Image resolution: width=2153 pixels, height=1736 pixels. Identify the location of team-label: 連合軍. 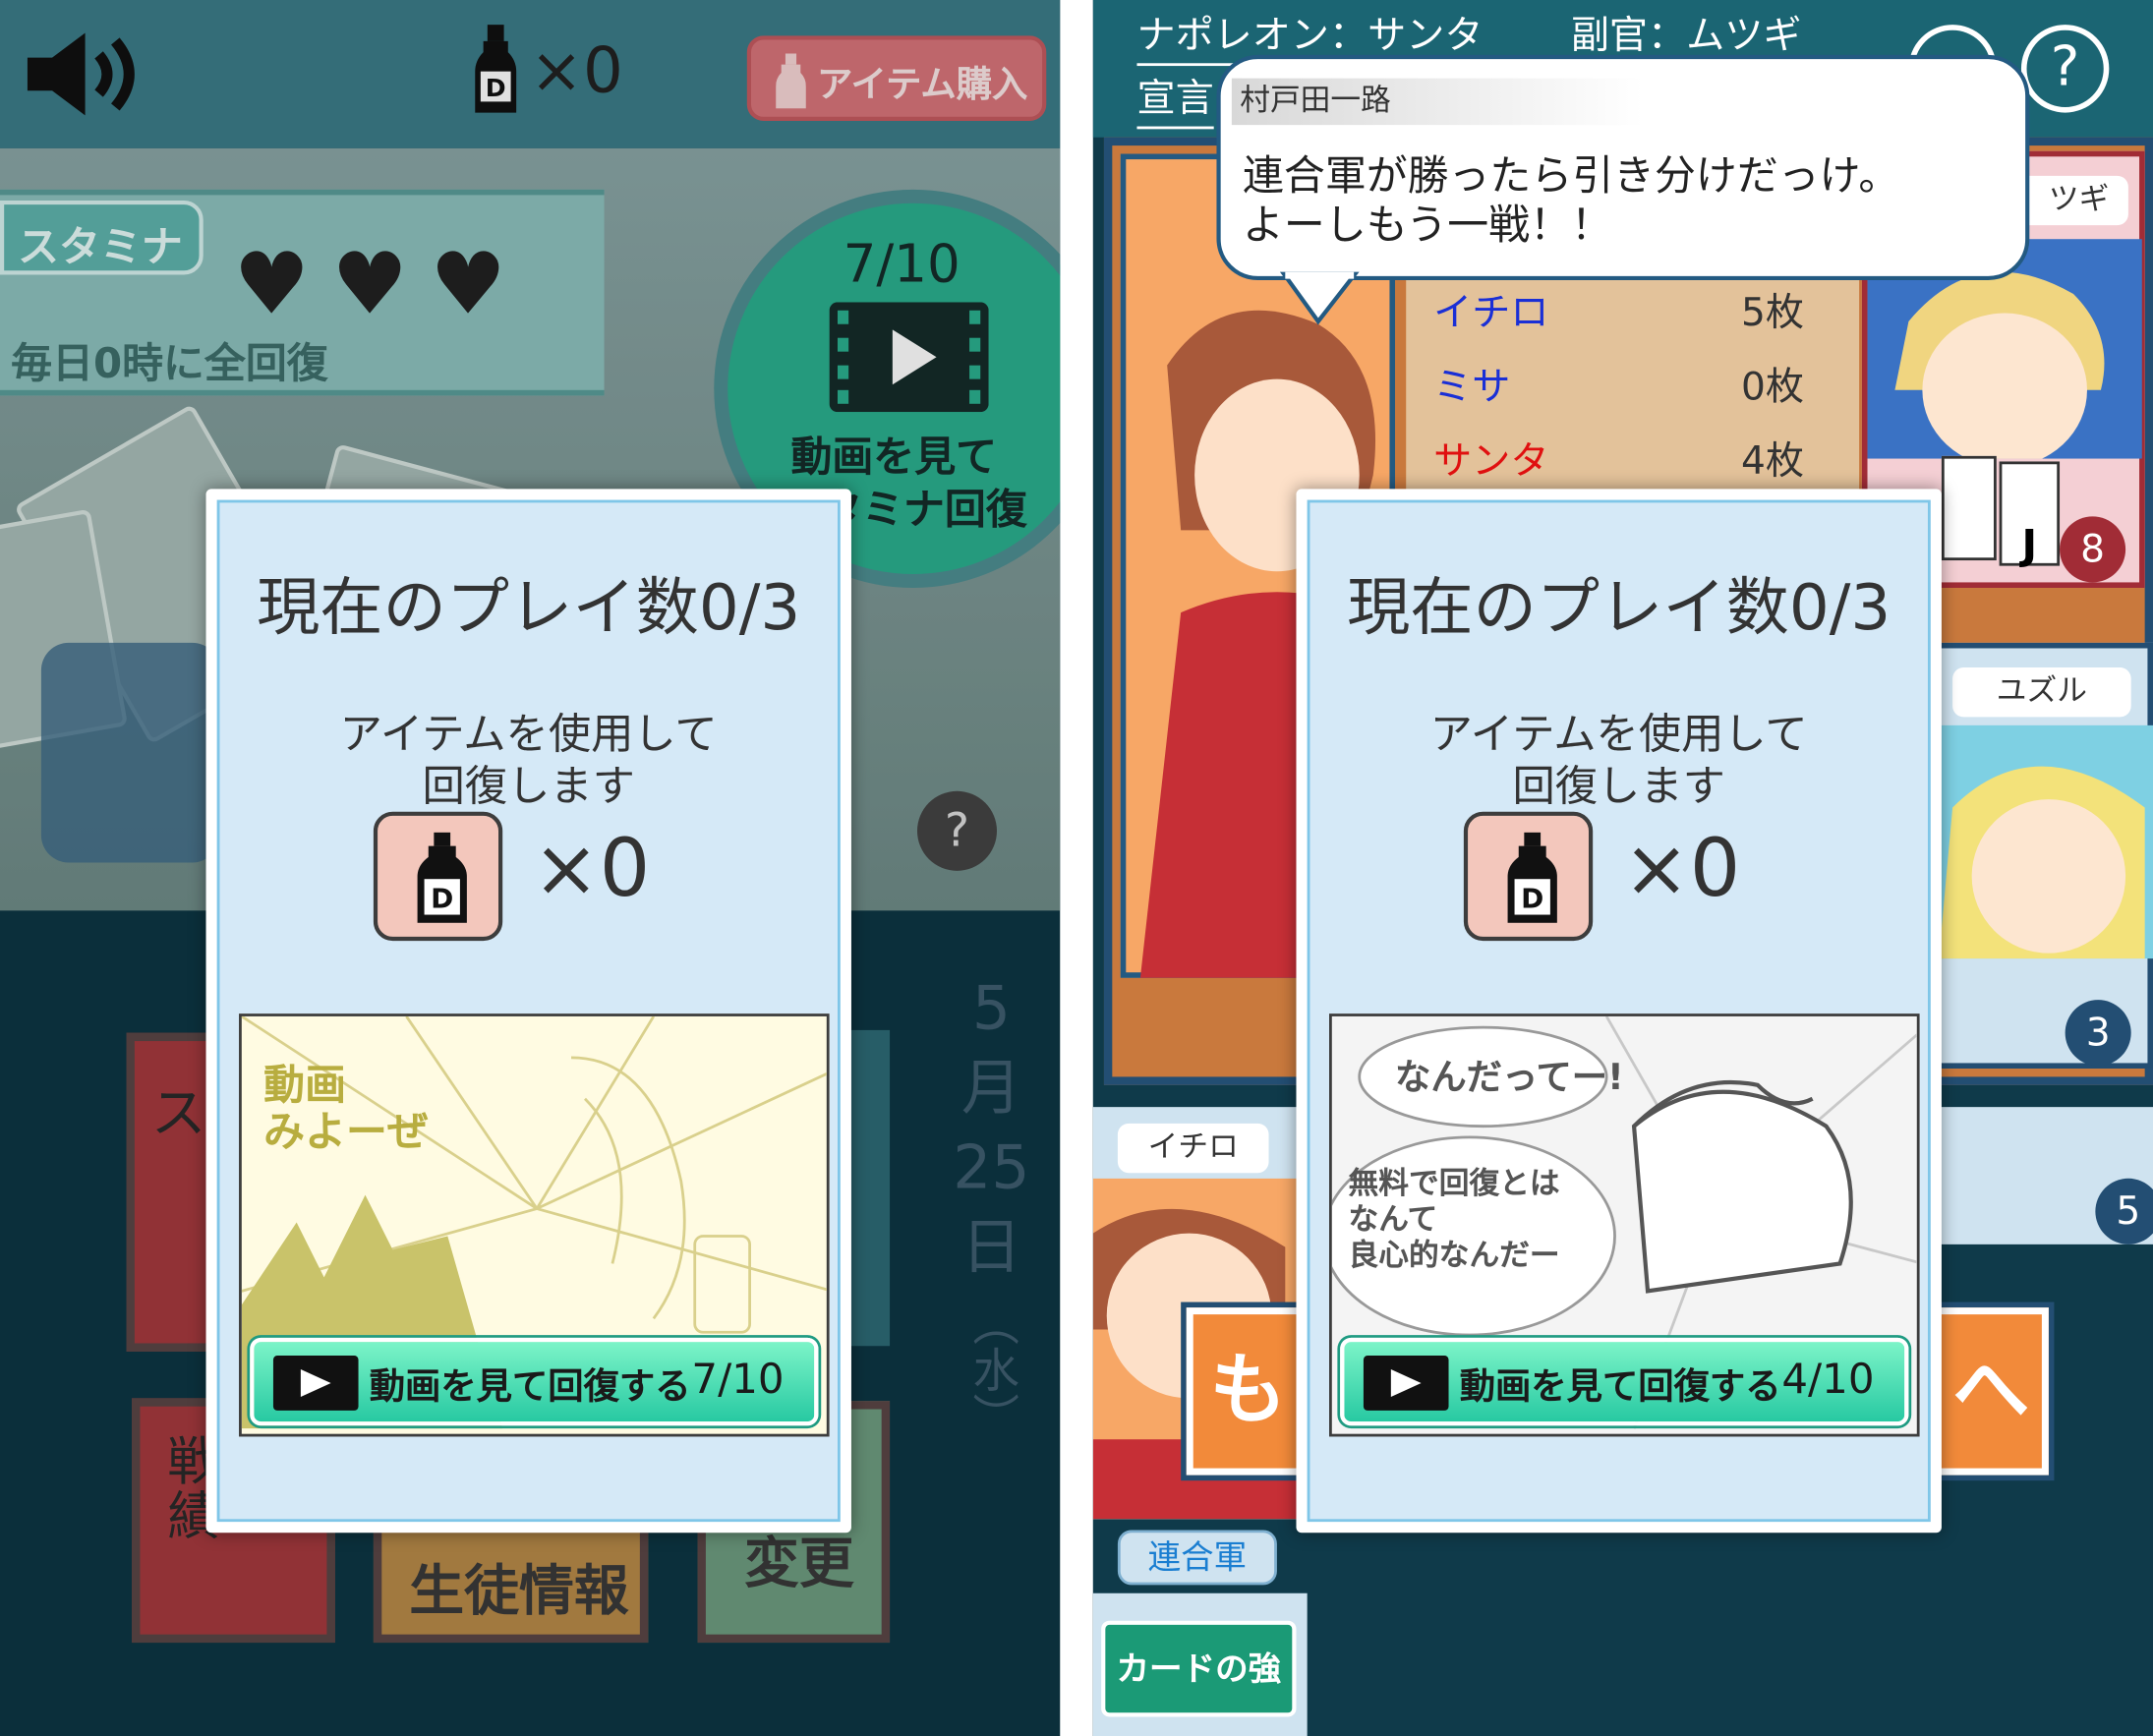
(1197, 1558).